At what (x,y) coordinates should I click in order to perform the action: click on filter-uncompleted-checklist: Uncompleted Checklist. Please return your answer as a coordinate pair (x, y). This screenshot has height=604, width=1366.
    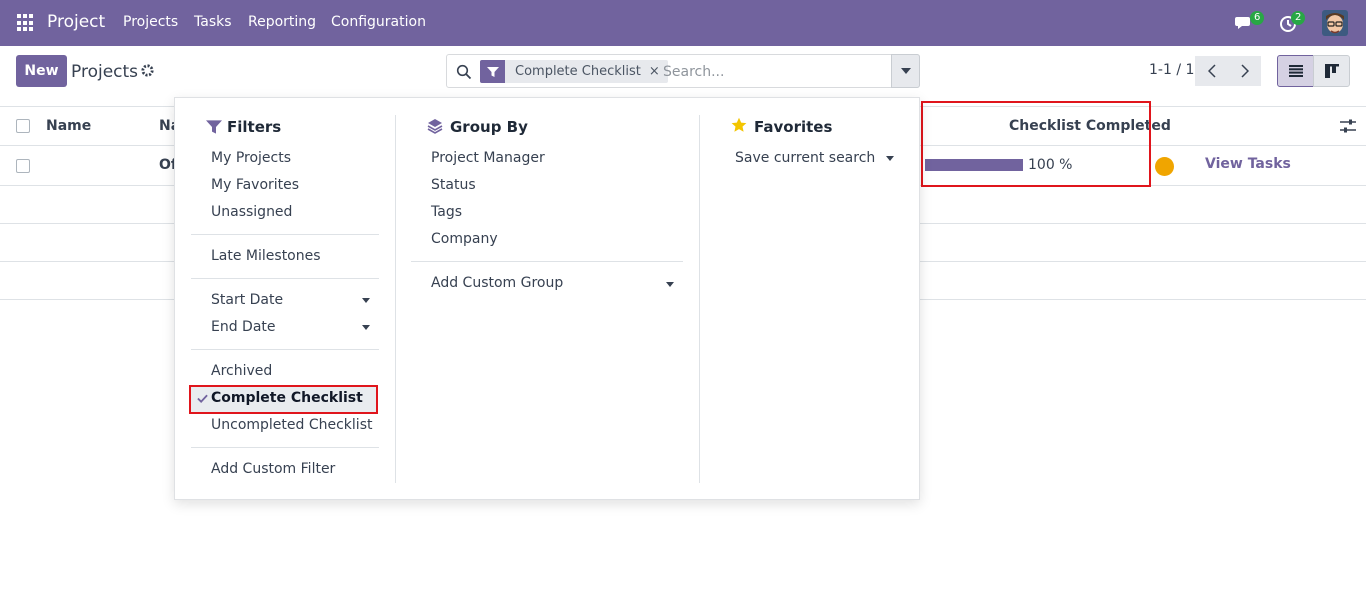
    Looking at the image, I should click on (291, 425).